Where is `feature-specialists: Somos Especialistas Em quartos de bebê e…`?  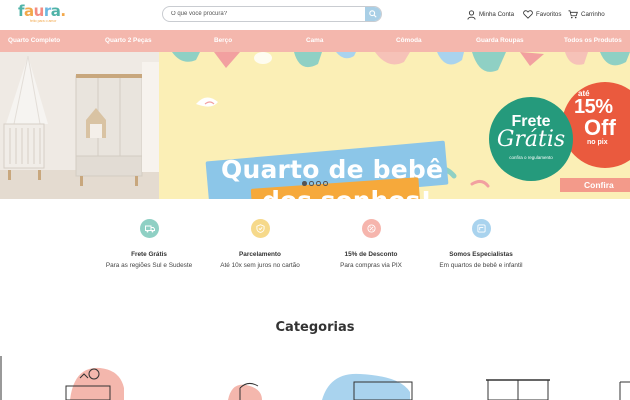 feature-specialists: Somos Especialistas Em quartos de bebê e… is located at coordinates (481, 246).